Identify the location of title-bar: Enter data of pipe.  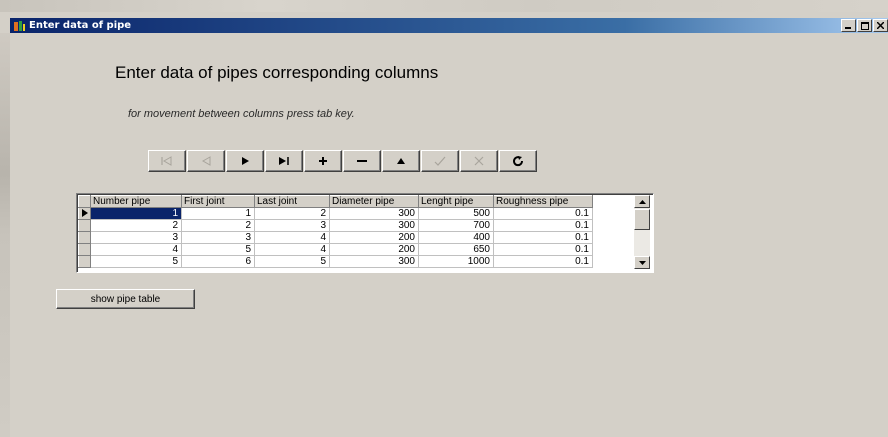
(449, 25).